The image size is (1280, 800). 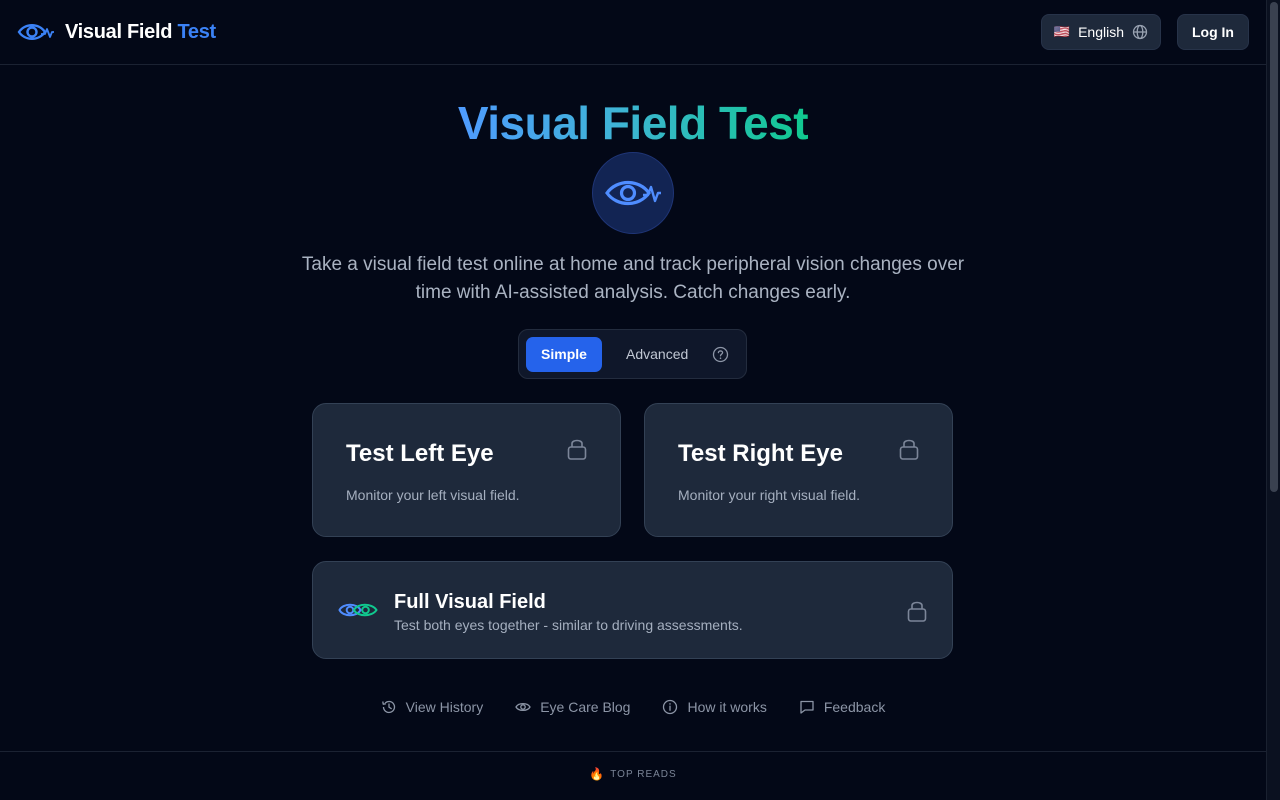 I want to click on link-label: How it works, so click(x=727, y=707).